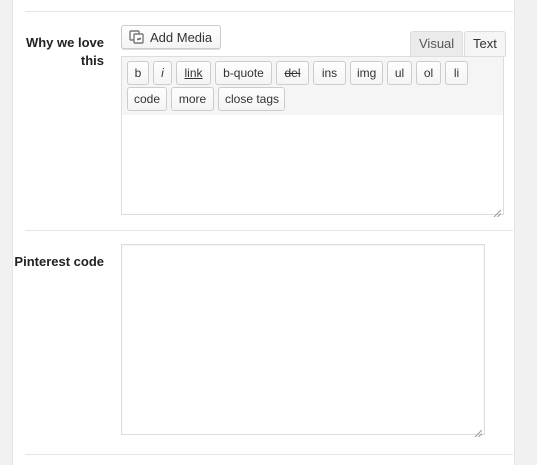 The width and height of the screenshot is (537, 465). What do you see at coordinates (329, 73) in the screenshot?
I see `quicktag-ins-button: ins` at bounding box center [329, 73].